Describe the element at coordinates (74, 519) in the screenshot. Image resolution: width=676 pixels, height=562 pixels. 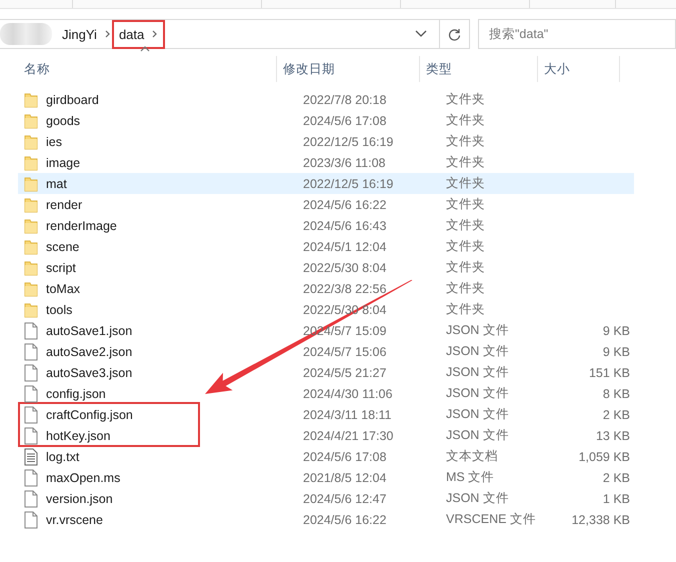
I see `file-name: vr.vrscene` at that location.